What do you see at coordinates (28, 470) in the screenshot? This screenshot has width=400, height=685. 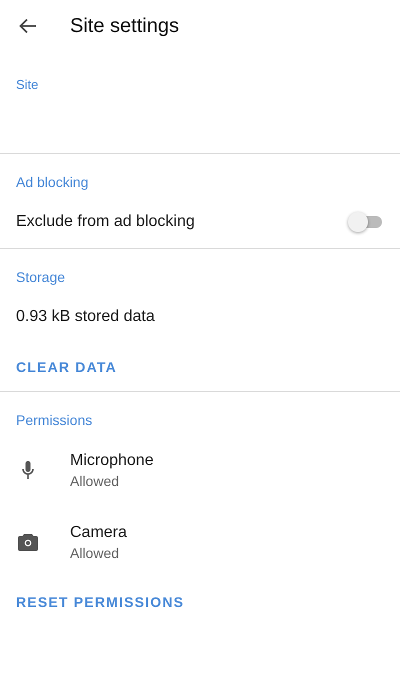 I see `microphone-icon` at bounding box center [28, 470].